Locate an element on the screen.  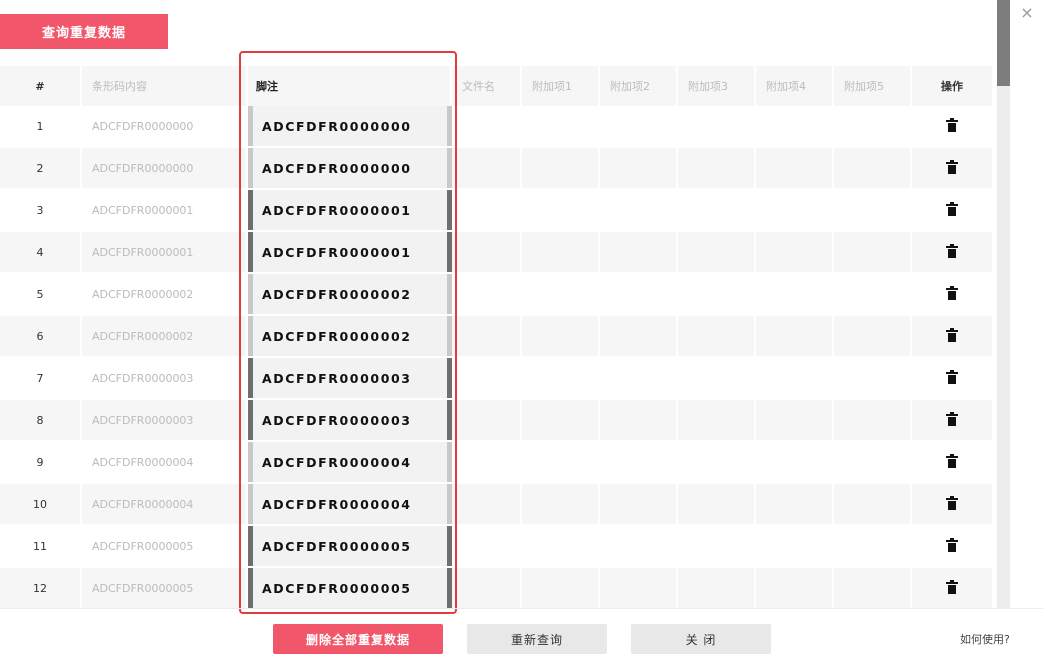
row-index: 9 is located at coordinates (41, 462).